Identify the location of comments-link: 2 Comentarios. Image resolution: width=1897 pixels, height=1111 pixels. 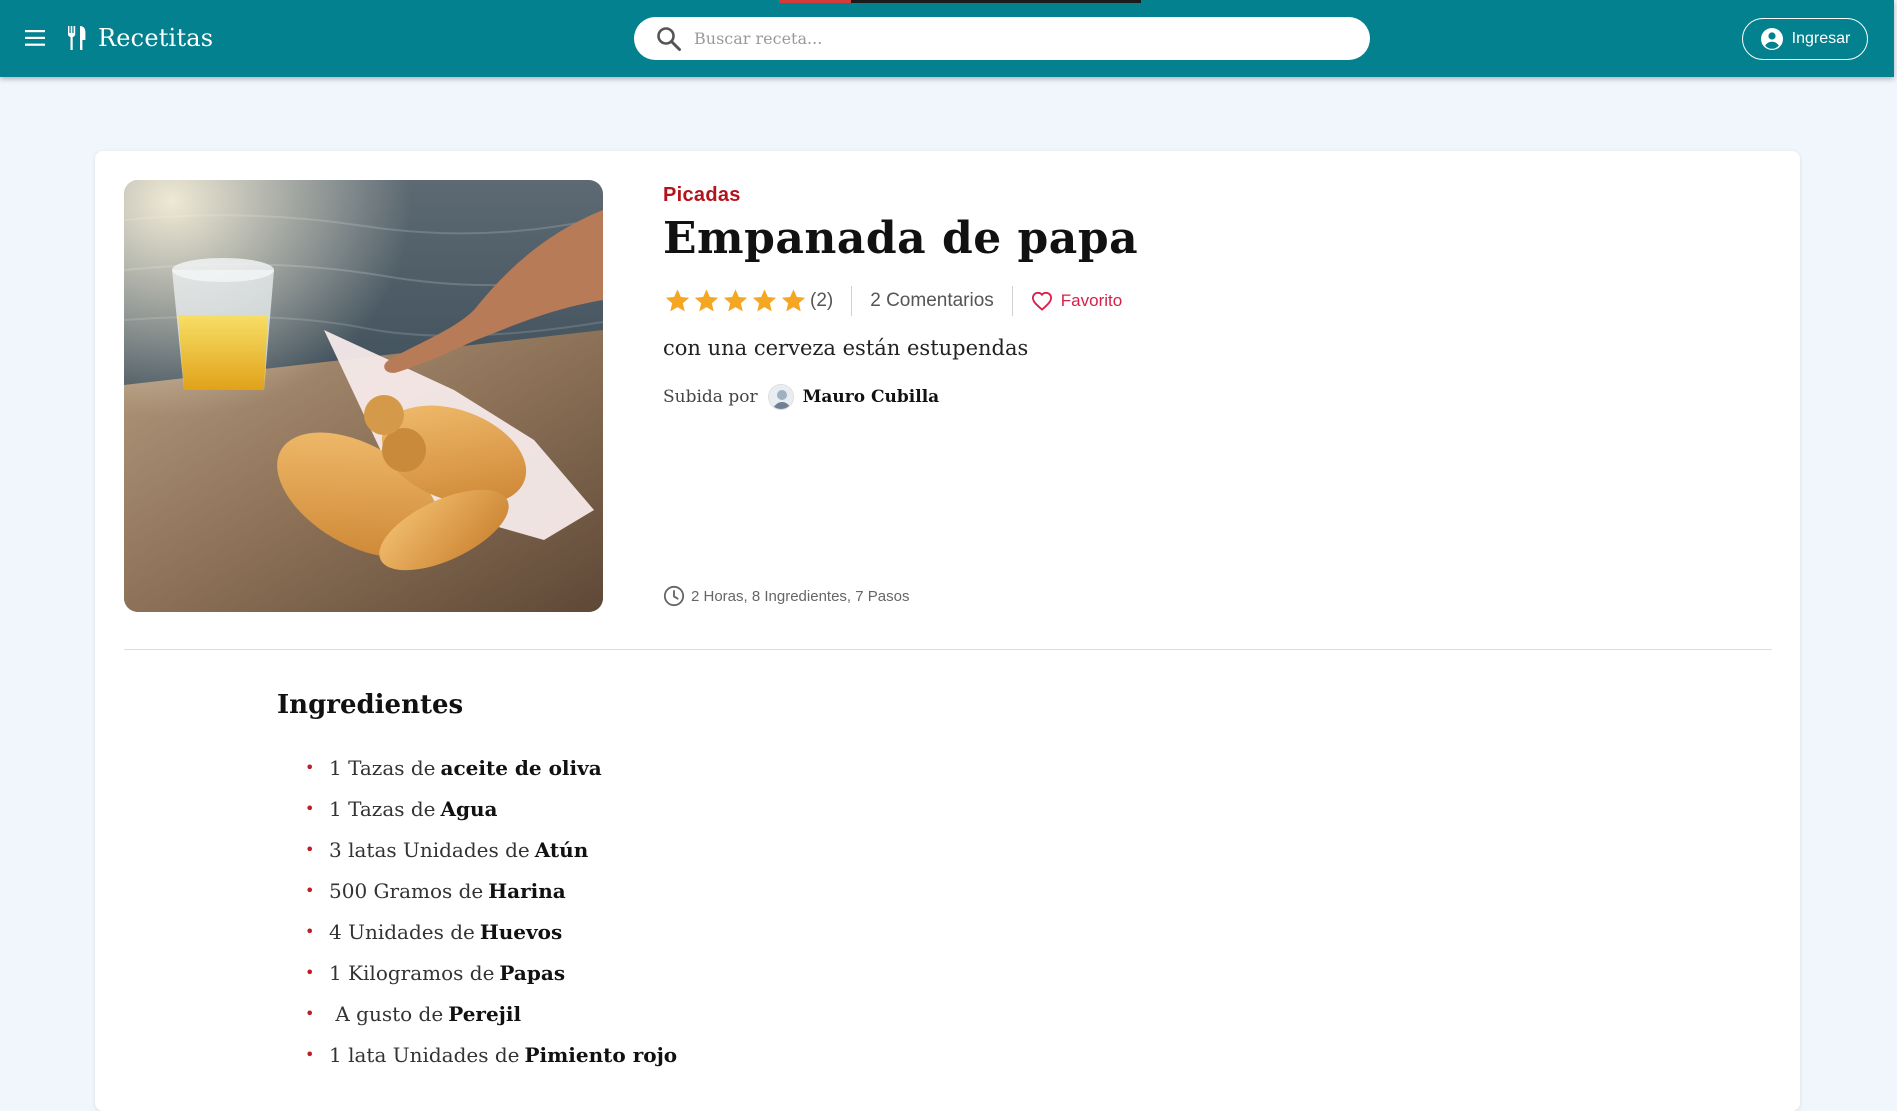
(932, 301).